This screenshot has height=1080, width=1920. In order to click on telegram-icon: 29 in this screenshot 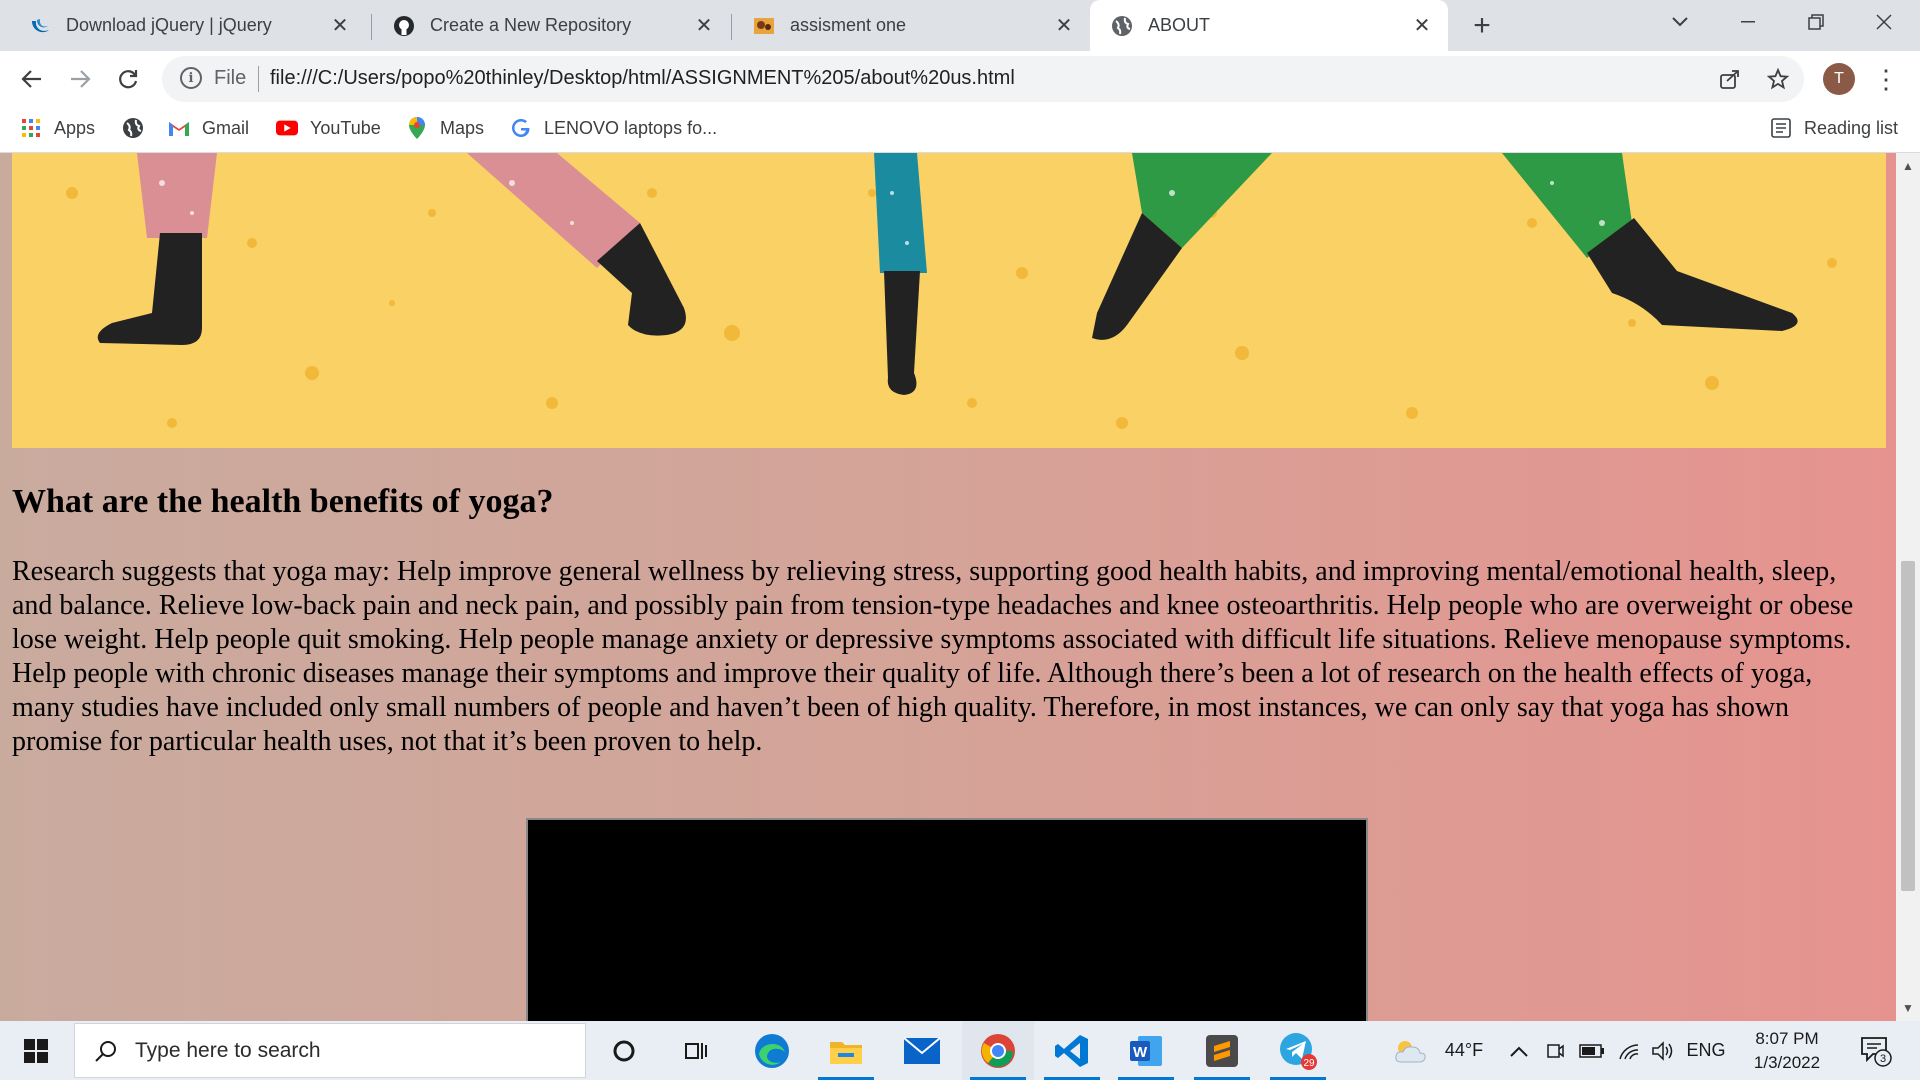, I will do `click(1298, 1050)`.